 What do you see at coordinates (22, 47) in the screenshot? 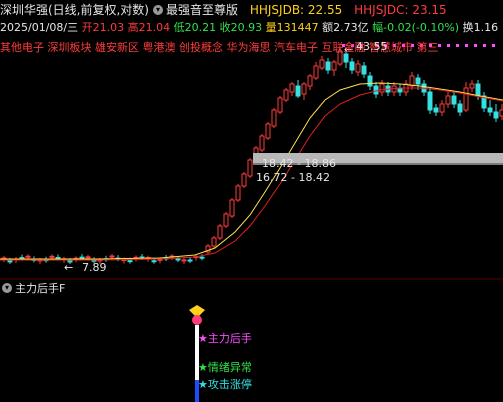
I see `concept-tag: 其他电子` at bounding box center [22, 47].